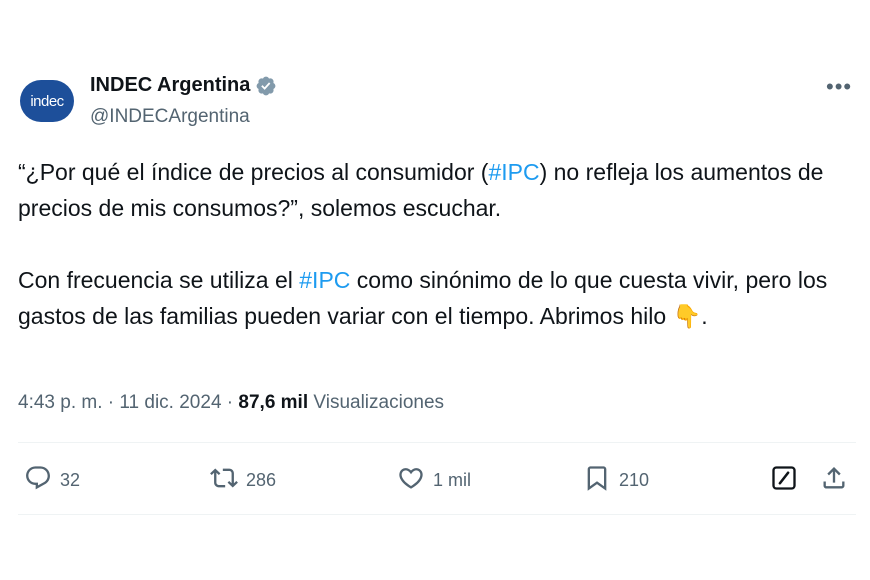 The width and height of the screenshot is (870, 580). I want to click on avatar: indec, so click(47, 101).